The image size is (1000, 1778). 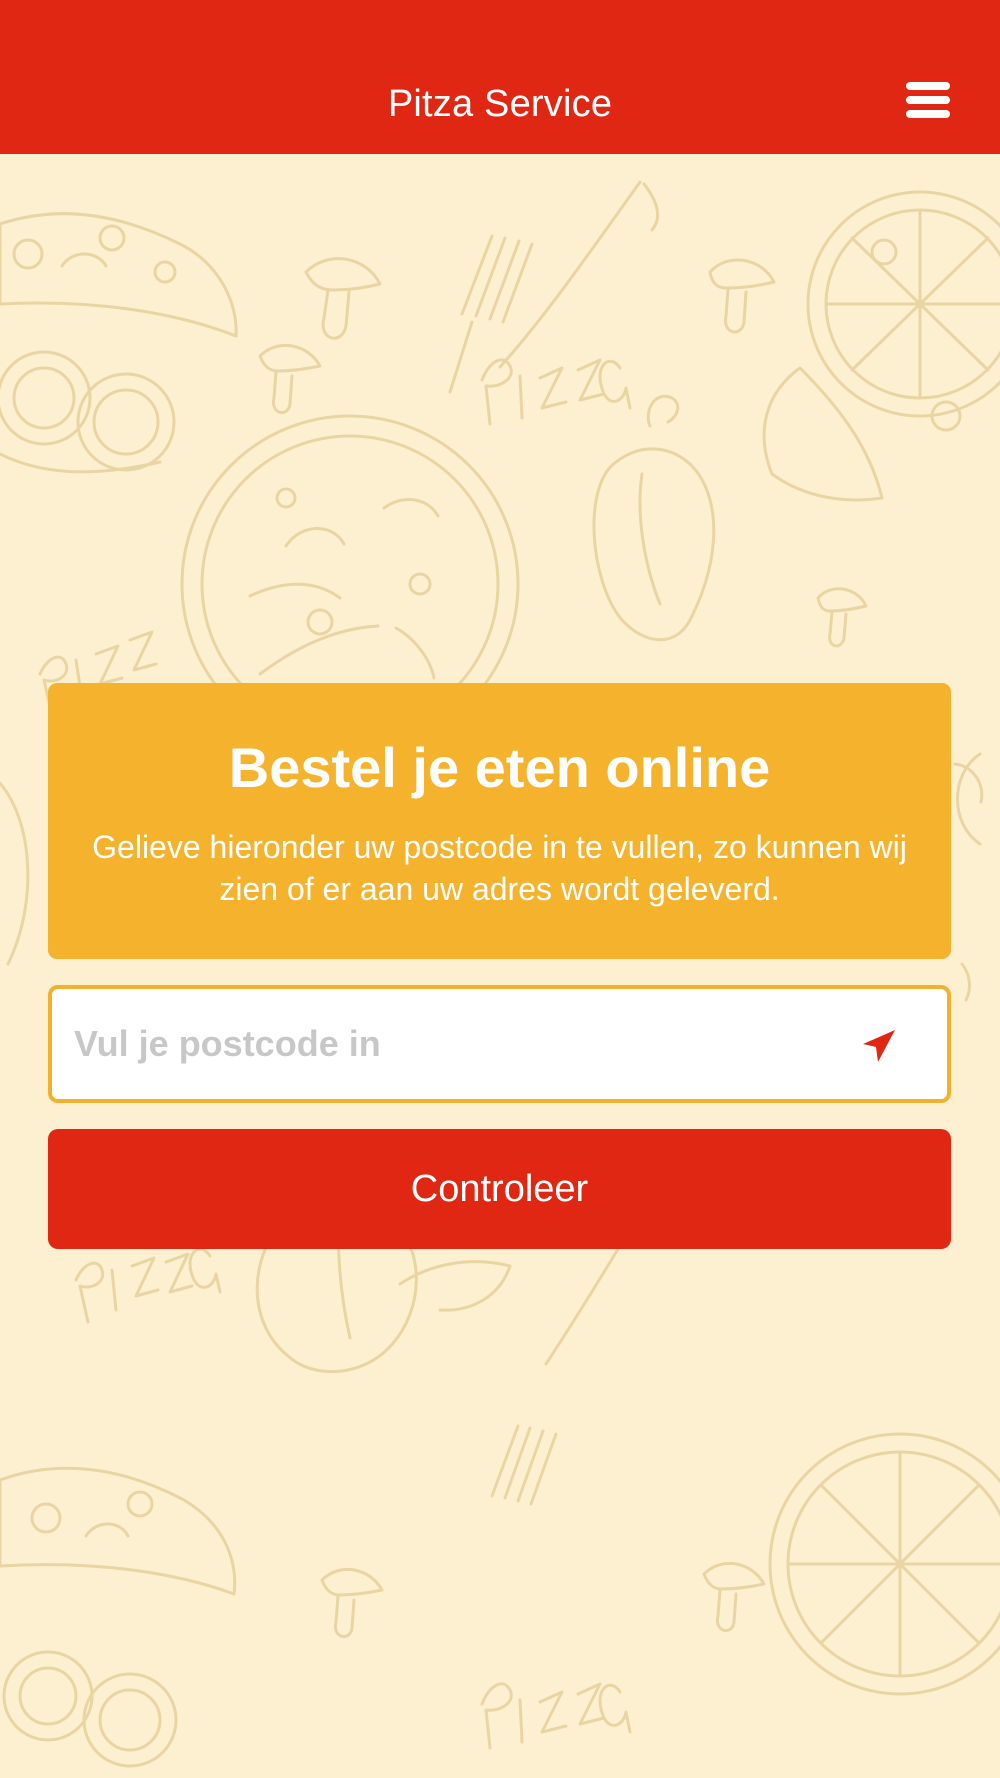 I want to click on postcode-field, so click(x=499, y=1044).